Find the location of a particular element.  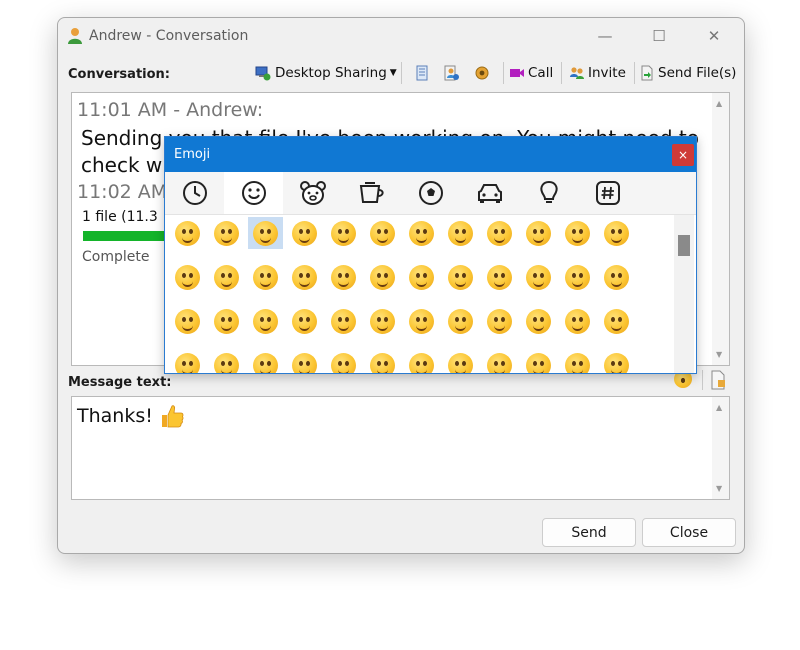

notes-button is located at coordinates (422, 73).